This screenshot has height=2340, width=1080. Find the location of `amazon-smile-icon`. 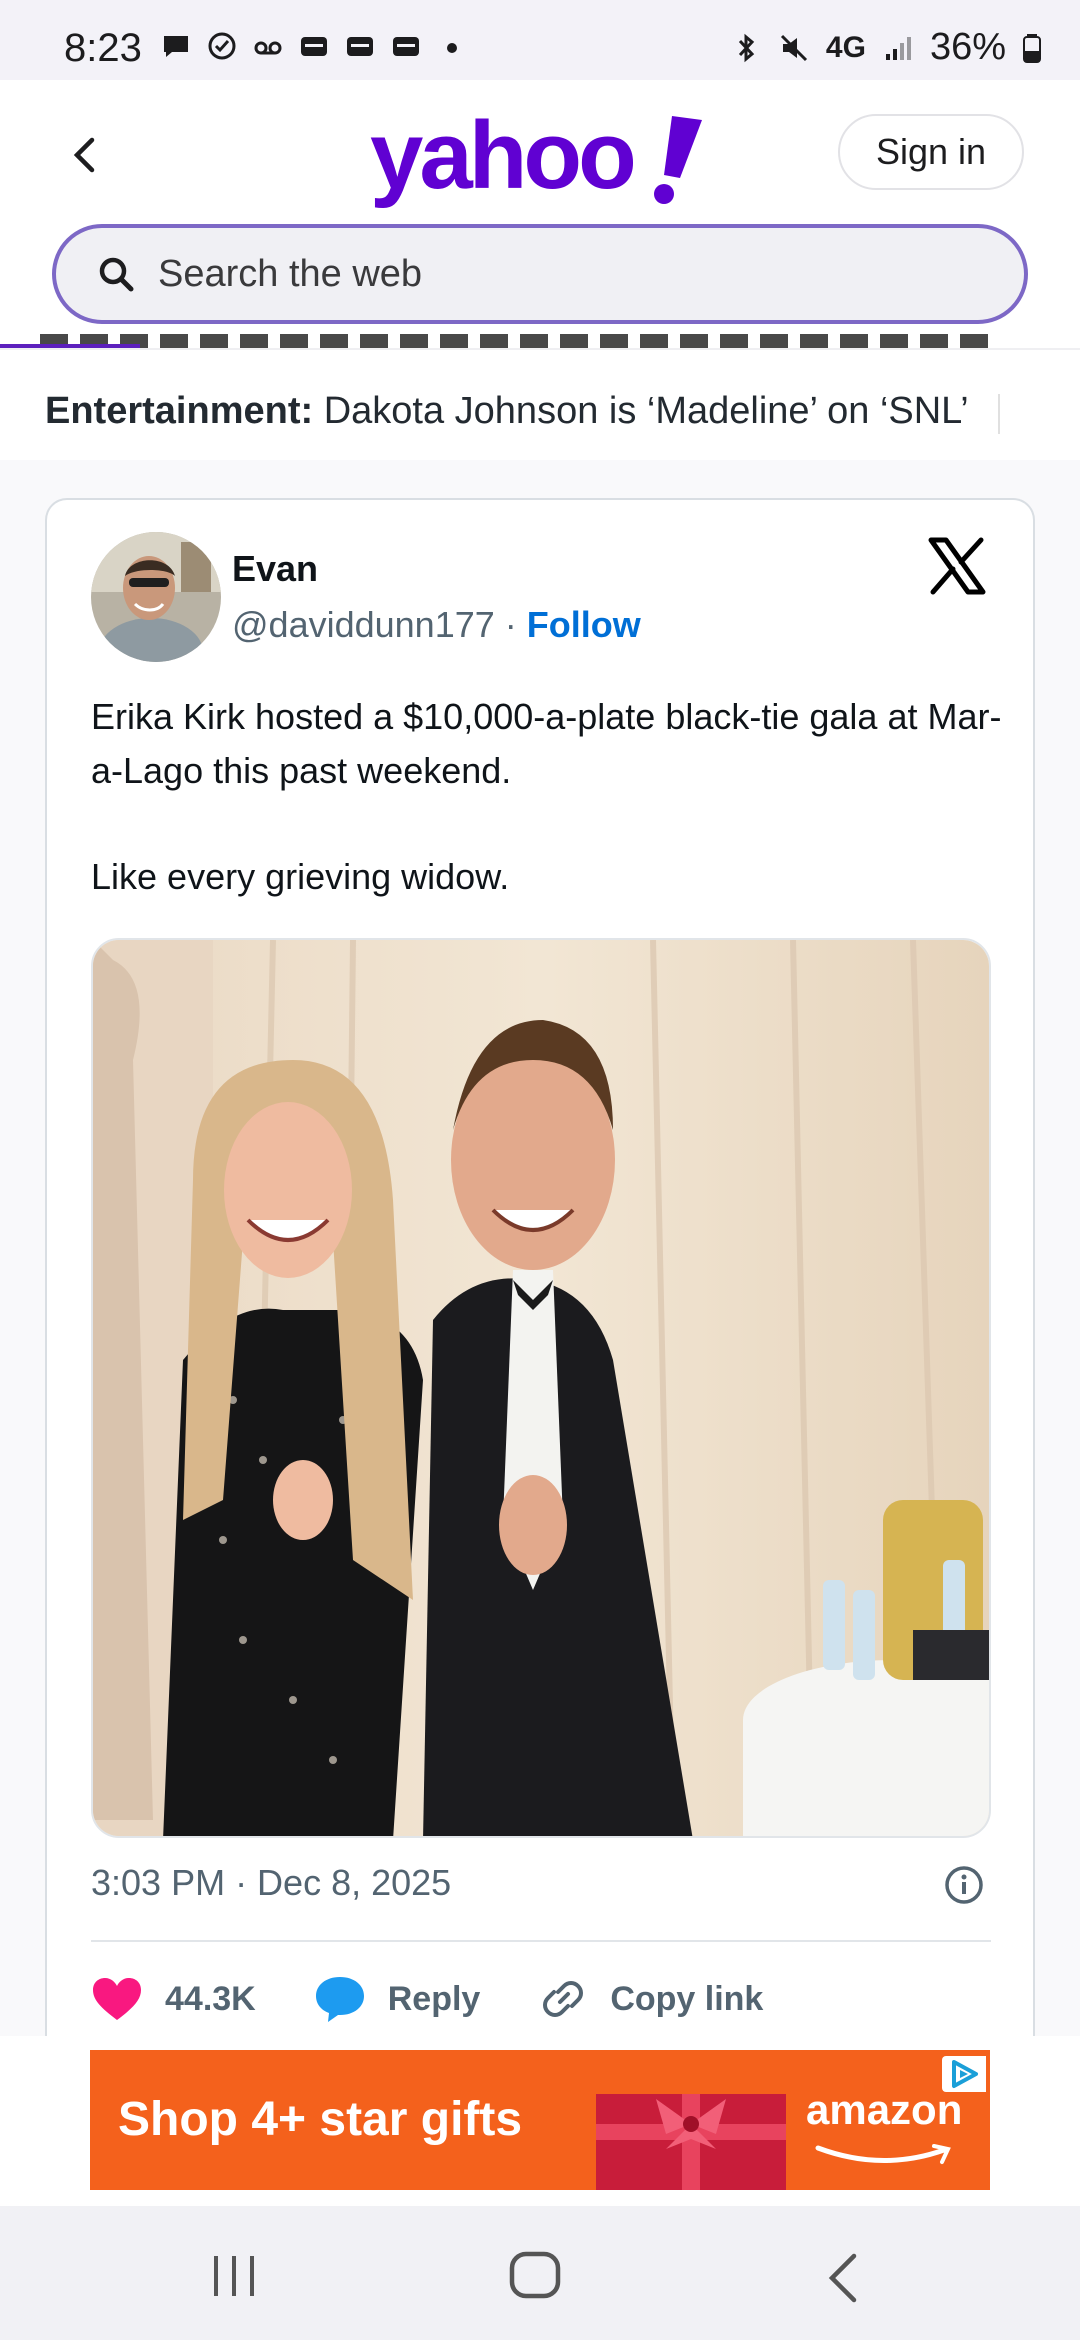

amazon-smile-icon is located at coordinates (883, 2154).